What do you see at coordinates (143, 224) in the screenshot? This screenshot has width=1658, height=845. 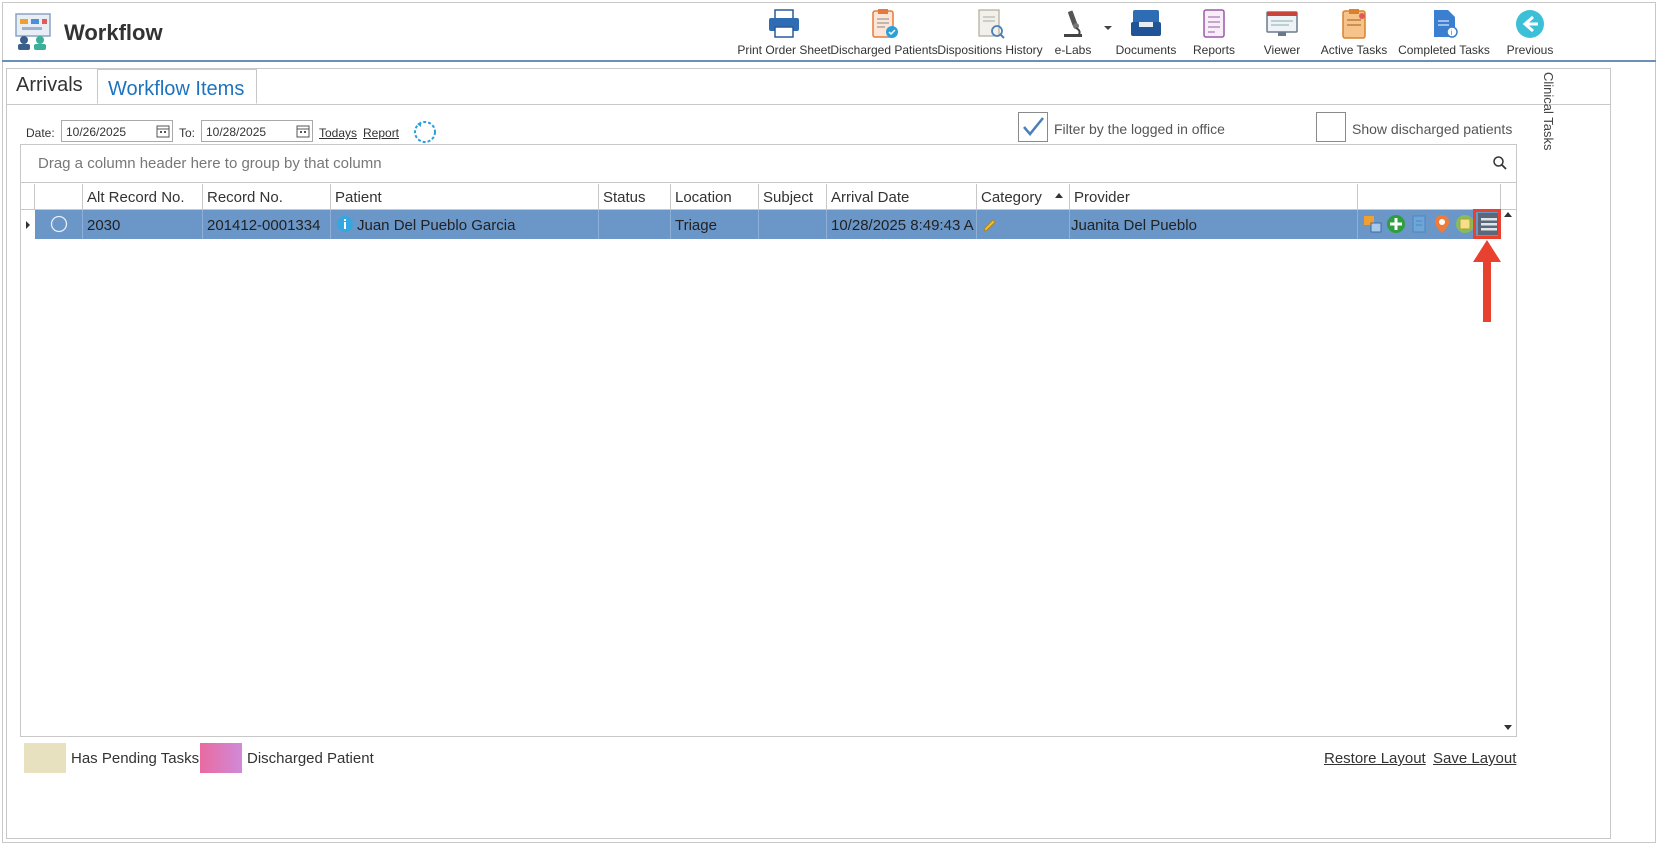 I see `cell-alt-record-no: 2030` at bounding box center [143, 224].